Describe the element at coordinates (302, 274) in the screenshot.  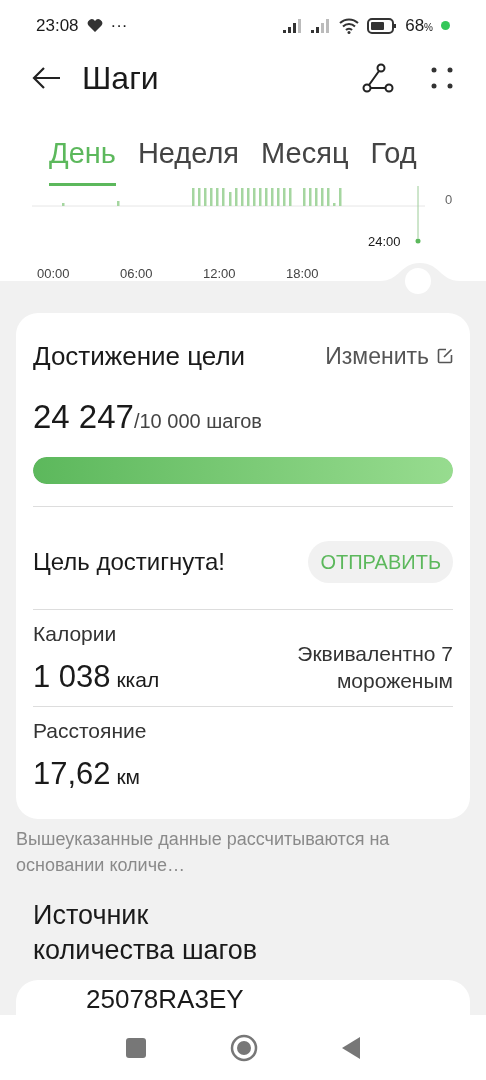
I see `axis-label: 18:00` at that location.